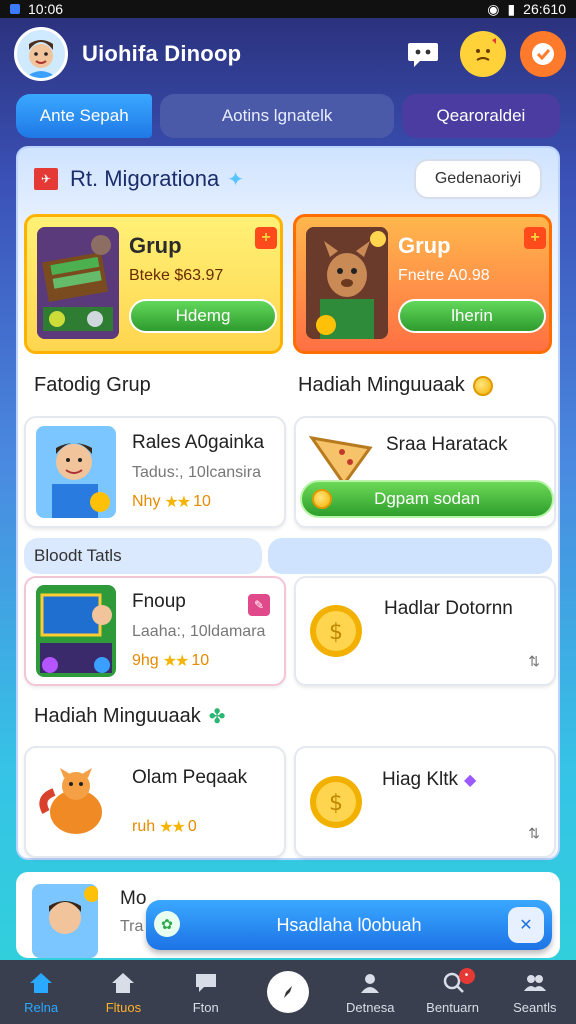 Image resolution: width=576 pixels, height=1024 pixels. I want to click on nav-label: Detnesa, so click(370, 1007).